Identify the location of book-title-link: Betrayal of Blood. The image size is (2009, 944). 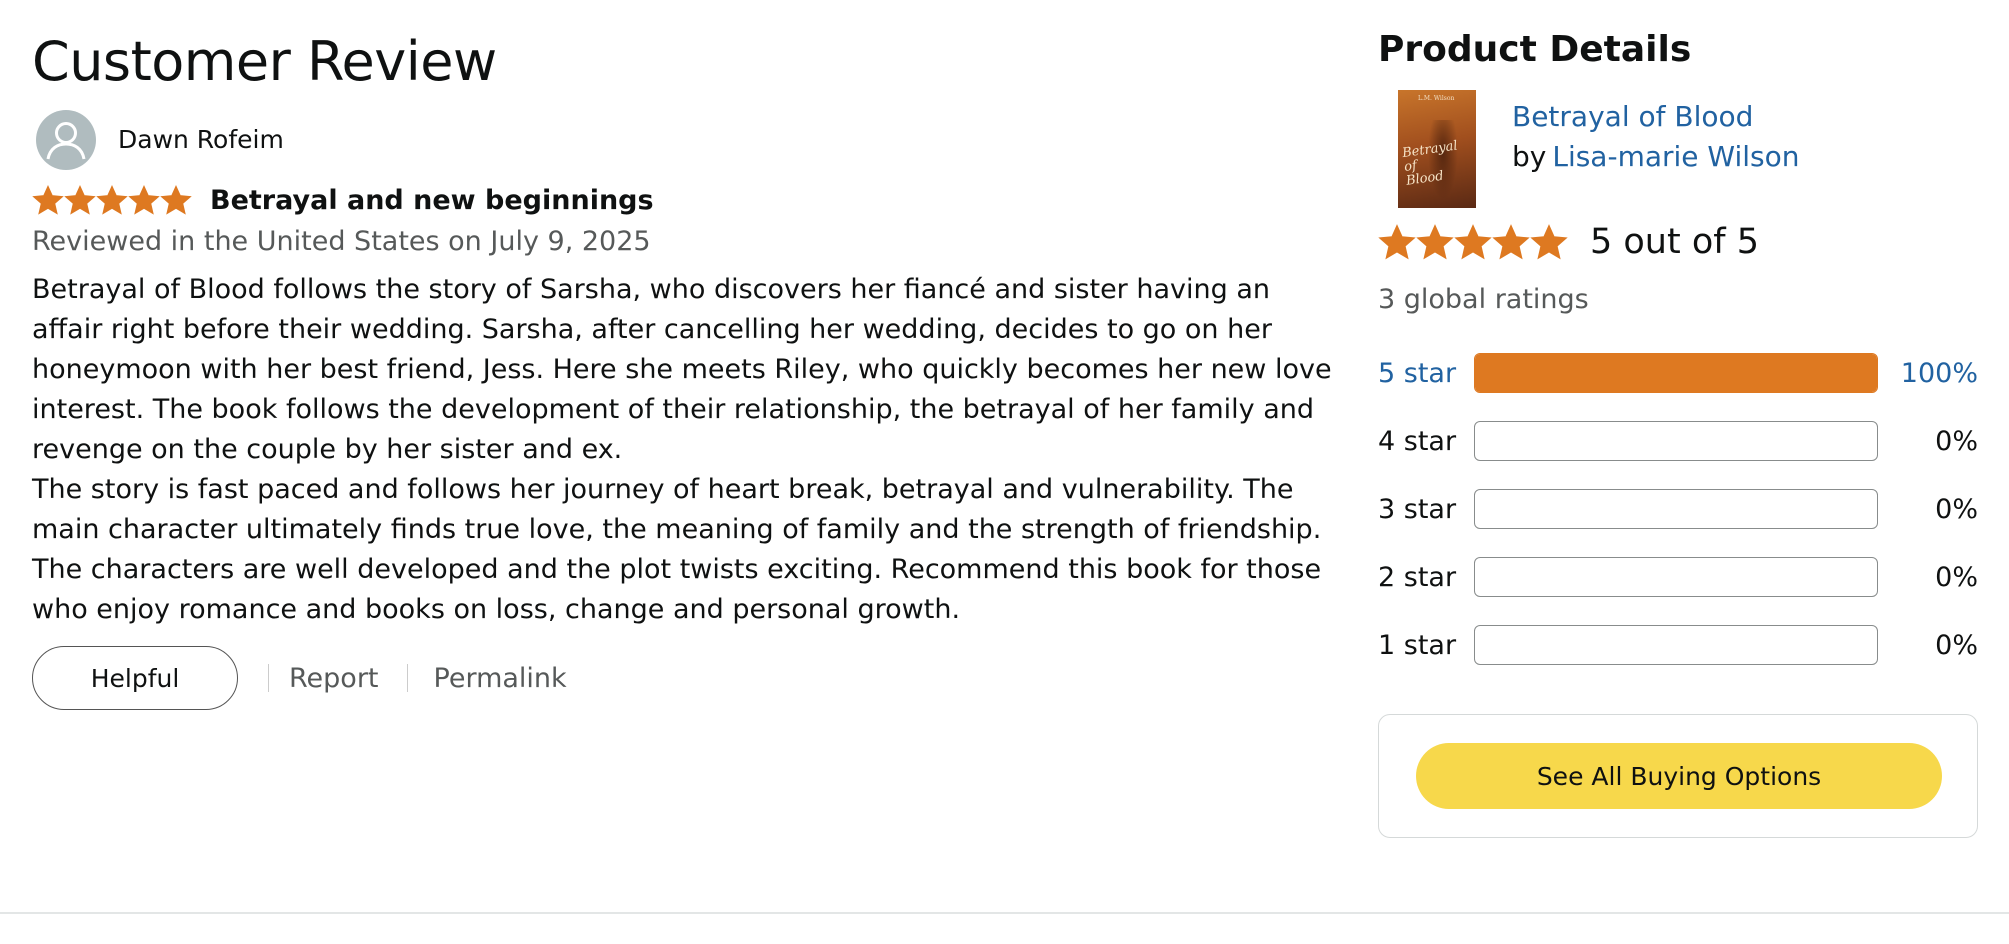
(1632, 117).